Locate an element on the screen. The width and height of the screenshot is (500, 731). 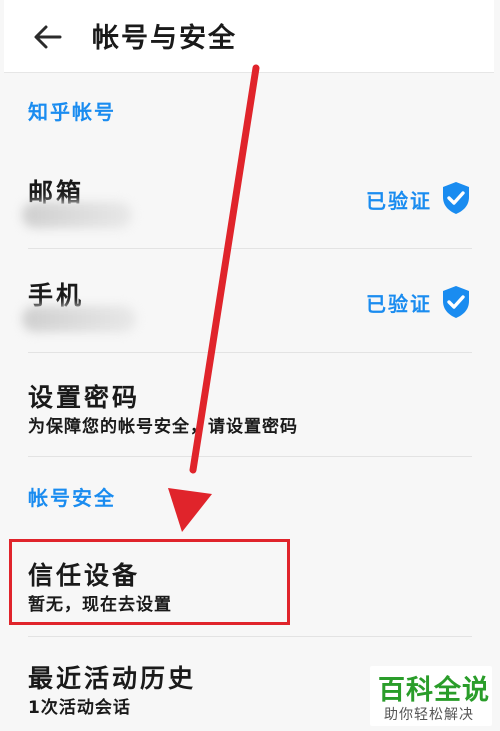
annotation-arrow is located at coordinates (214, 298).